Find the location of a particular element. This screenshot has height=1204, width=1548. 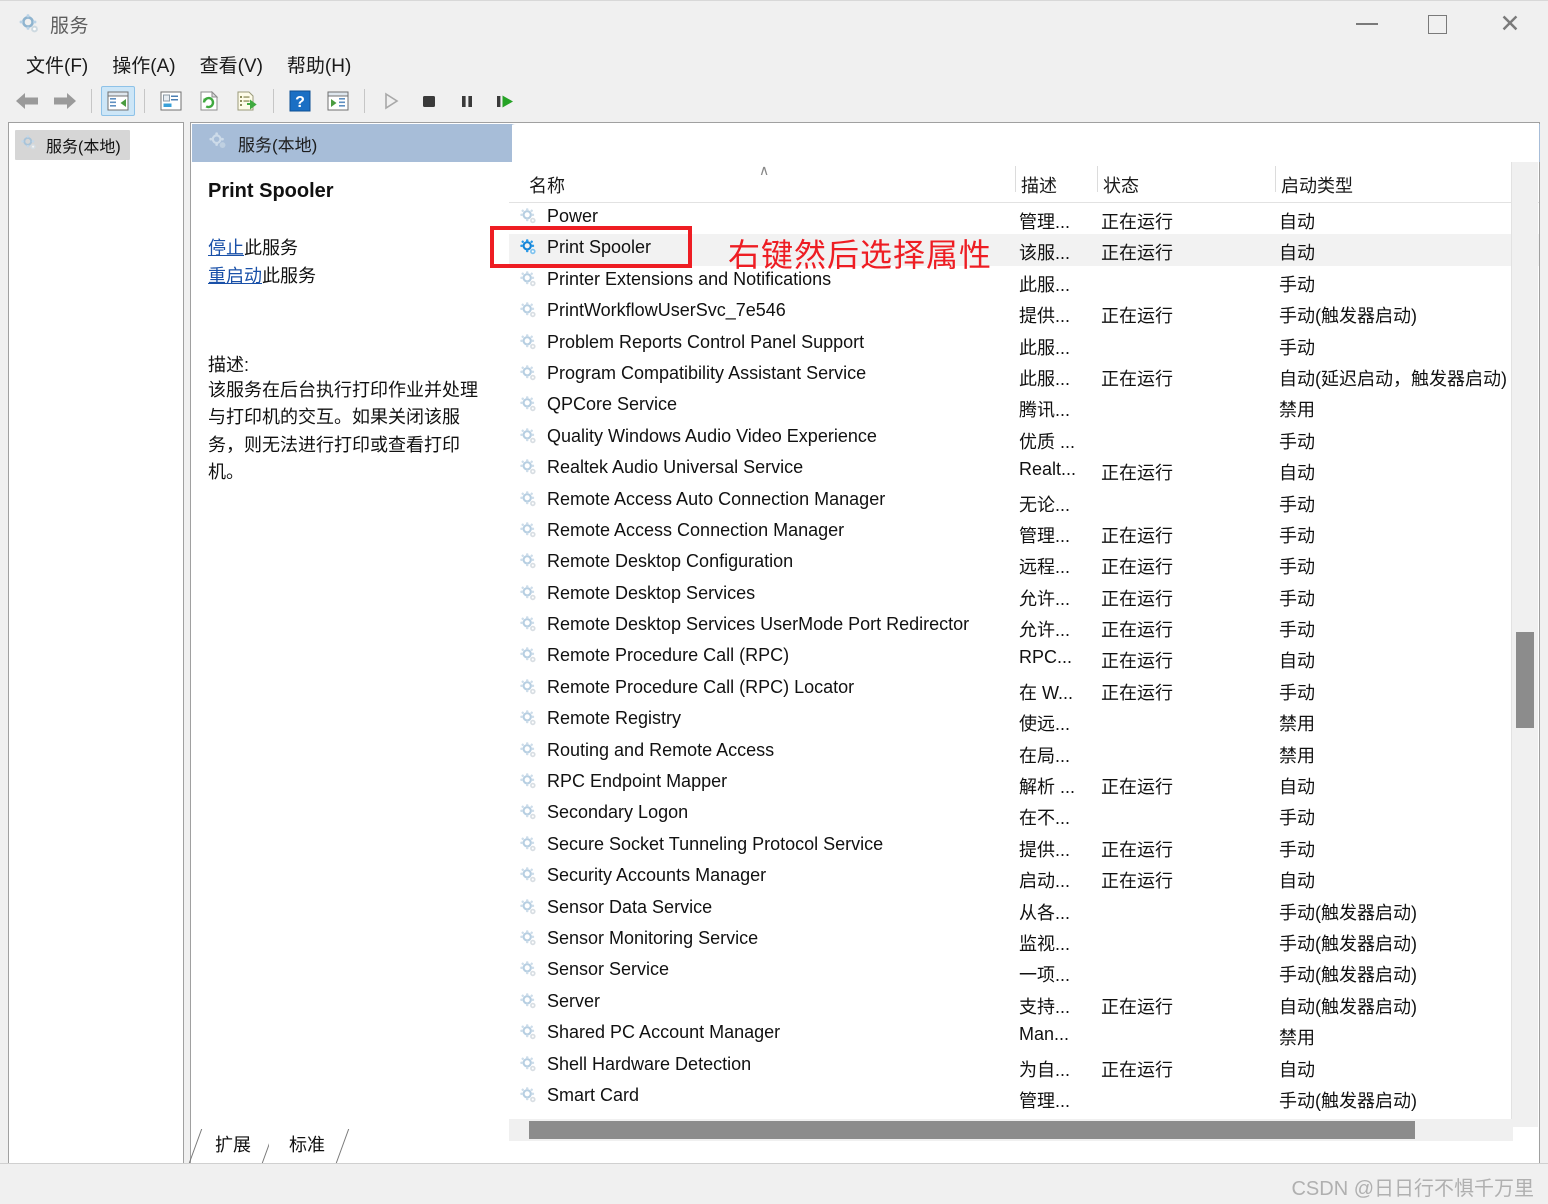

export-list-icon is located at coordinates (247, 101).